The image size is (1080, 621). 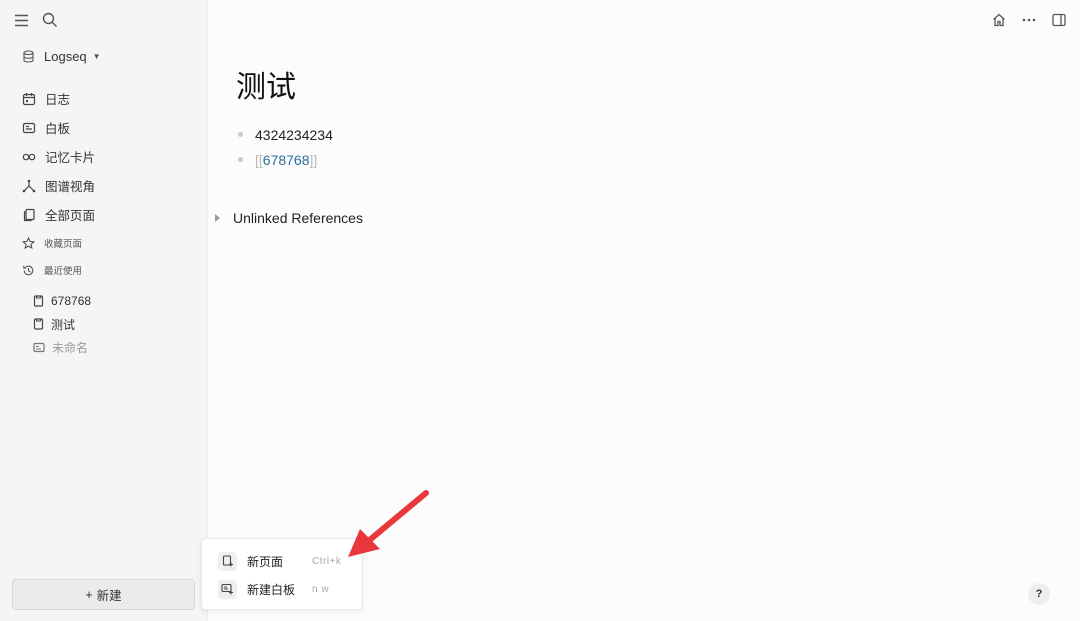 What do you see at coordinates (21, 20) in the screenshot?
I see `menu-icon` at bounding box center [21, 20].